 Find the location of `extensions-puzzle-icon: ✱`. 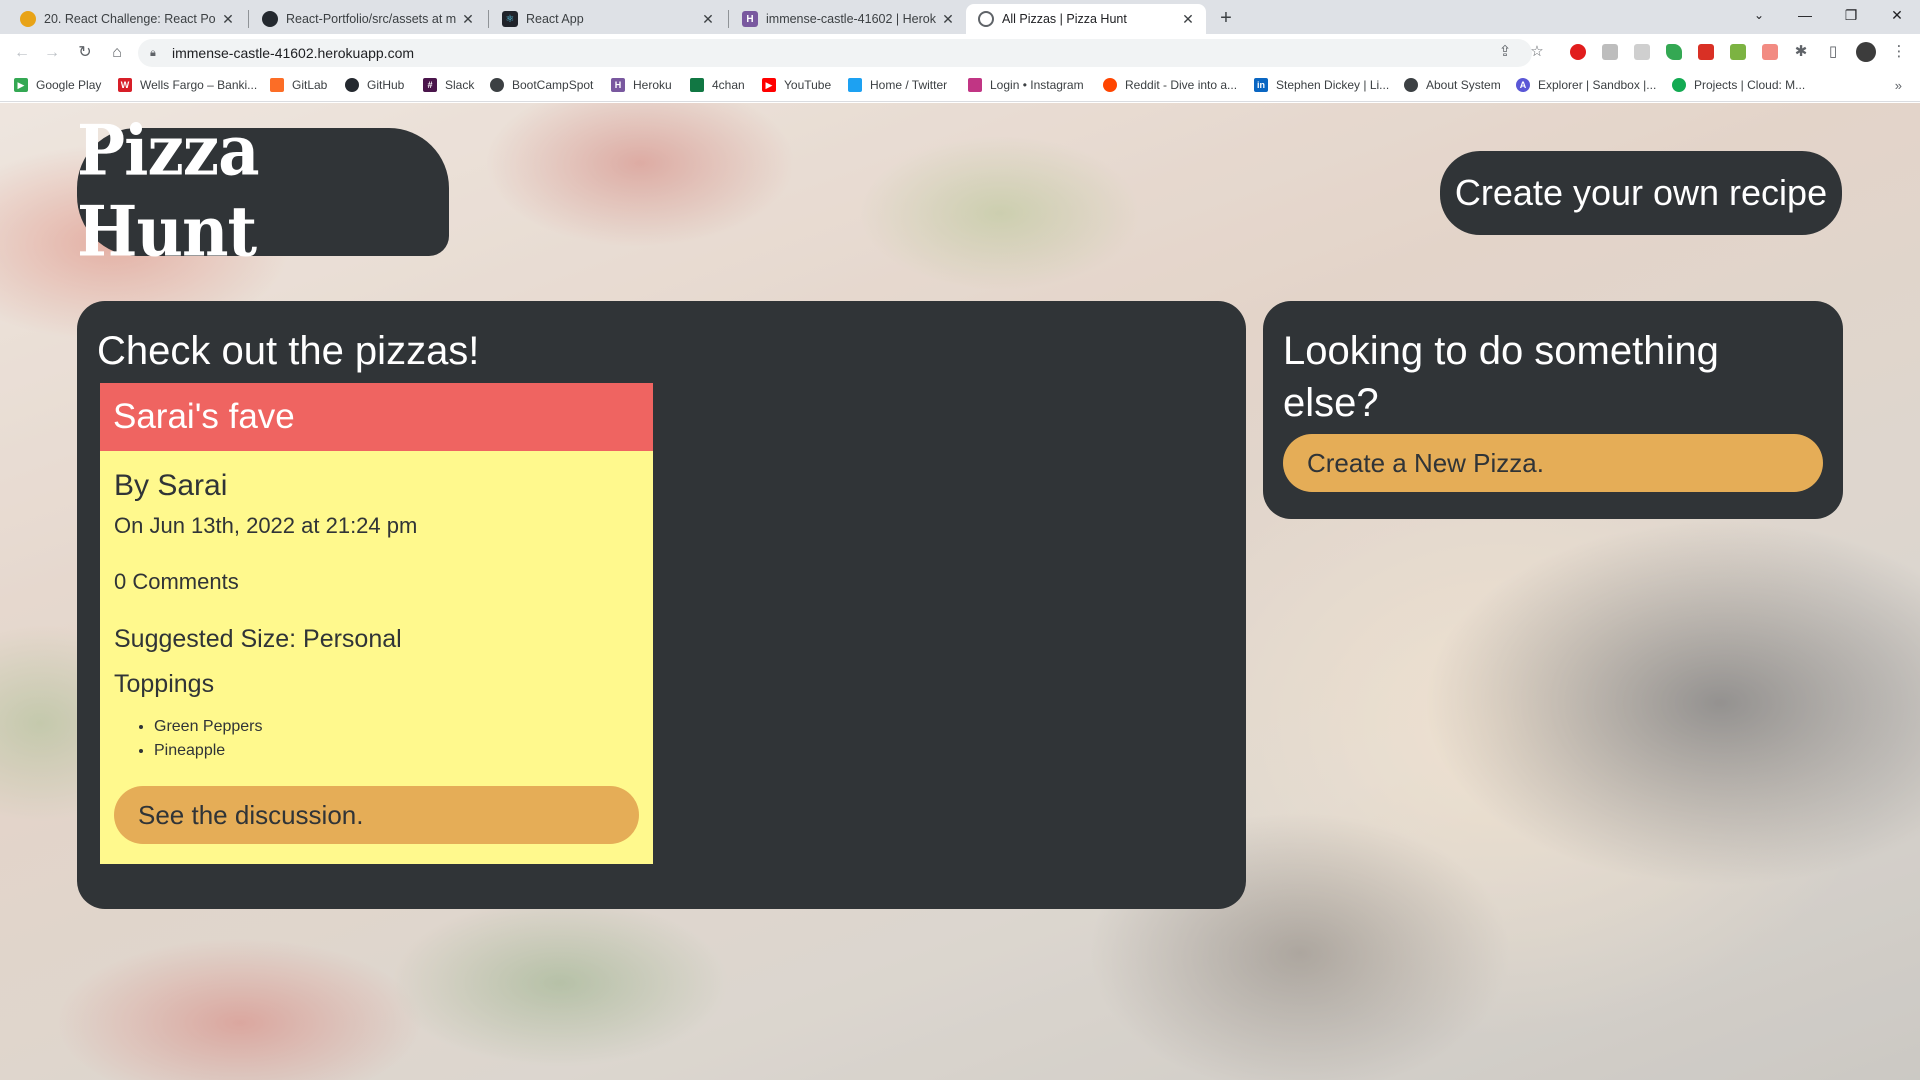

extensions-puzzle-icon: ✱ is located at coordinates (1801, 52).